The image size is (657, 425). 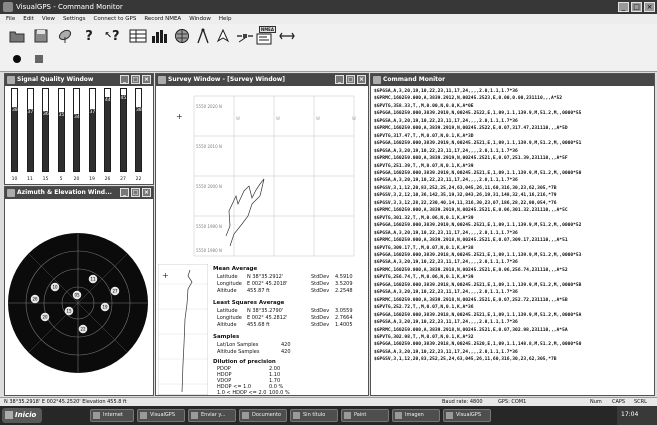 I want to click on menu-file: File, so click(x=10, y=19).